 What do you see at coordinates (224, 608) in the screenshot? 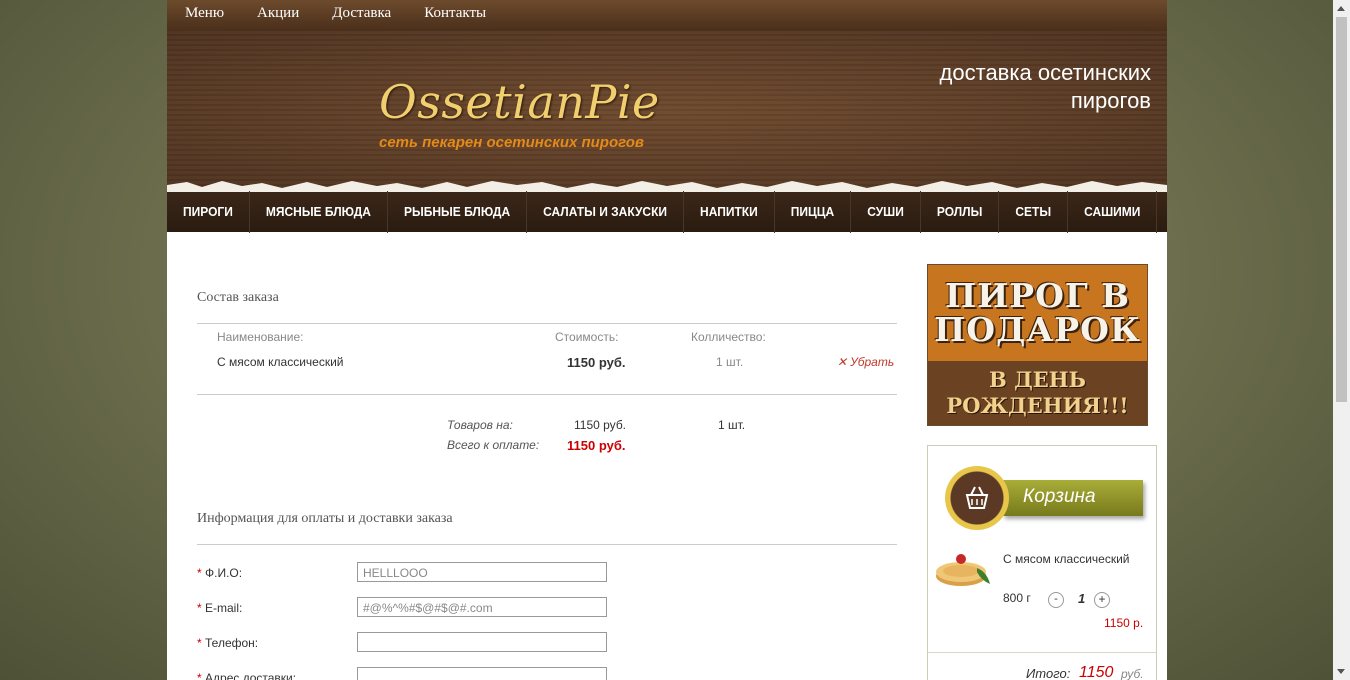
I see `email-label-text: E-mail:` at bounding box center [224, 608].